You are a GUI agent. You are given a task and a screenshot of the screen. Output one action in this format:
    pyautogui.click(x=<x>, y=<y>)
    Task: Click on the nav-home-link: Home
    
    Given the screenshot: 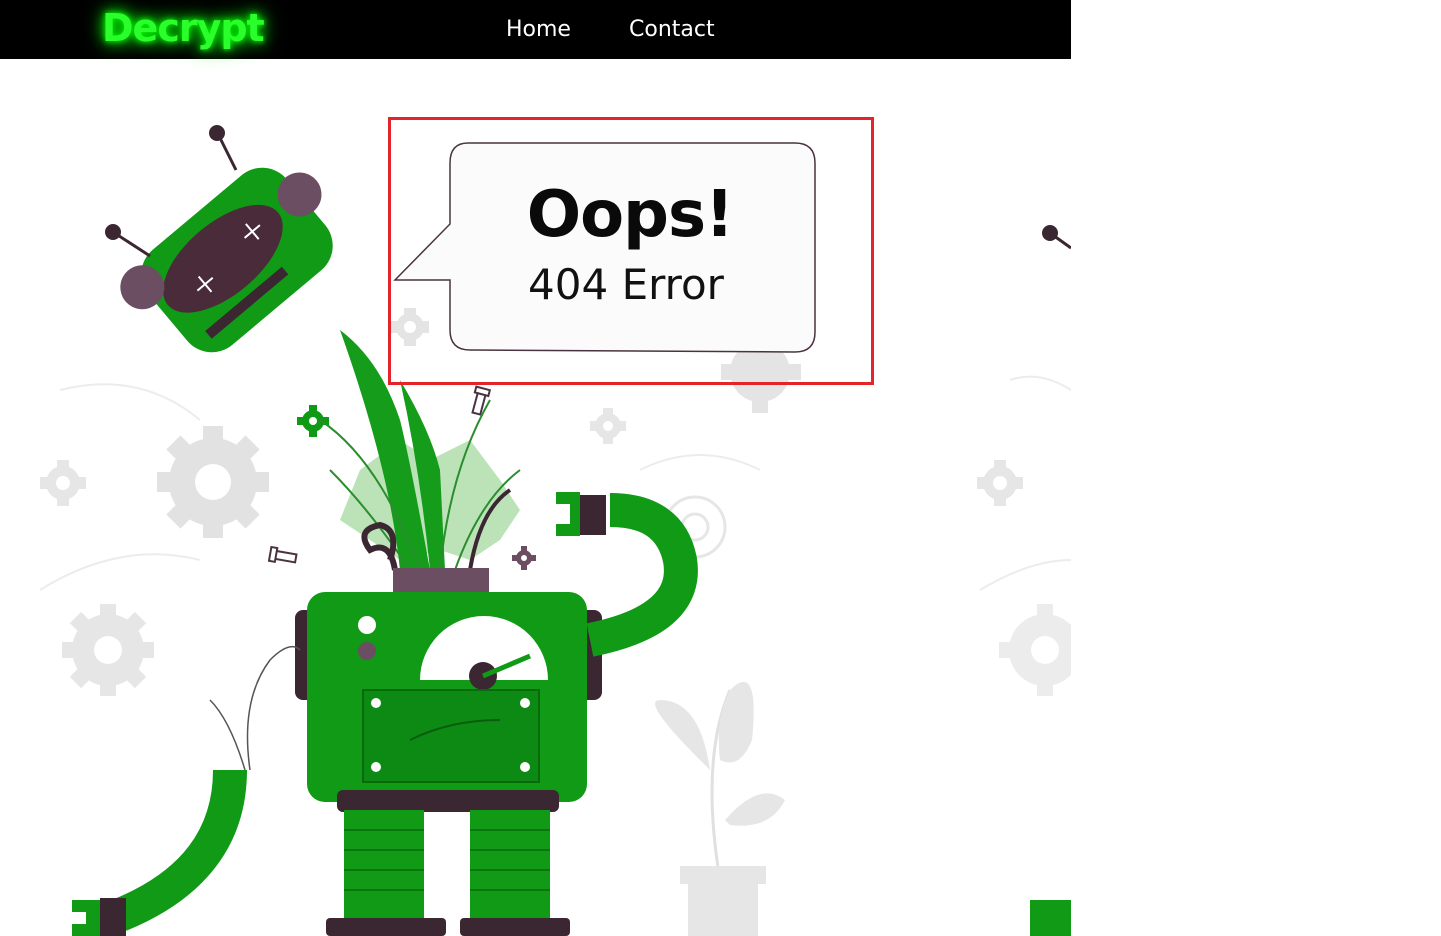 What is the action you would take?
    pyautogui.click(x=538, y=29)
    